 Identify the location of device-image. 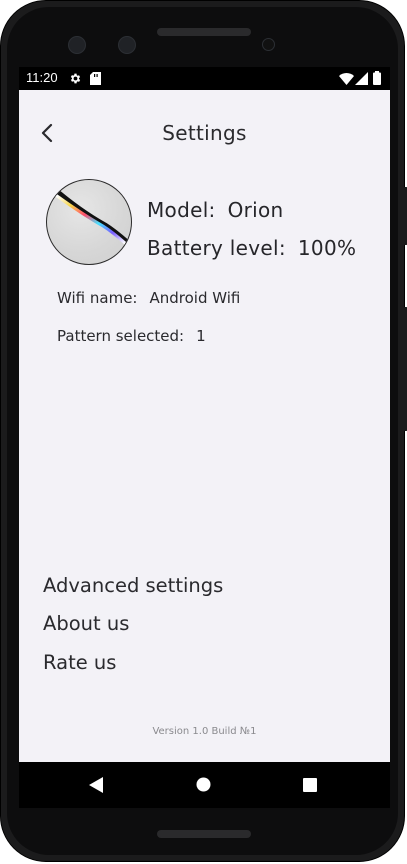
(89, 222).